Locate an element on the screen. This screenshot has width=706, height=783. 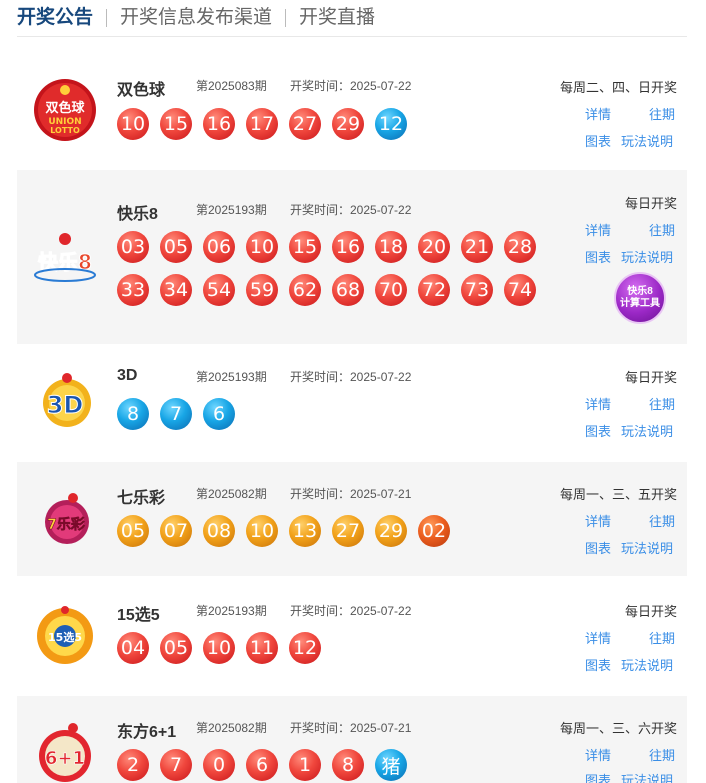
tool-label-line2: 计算工具 is located at coordinates (640, 303).